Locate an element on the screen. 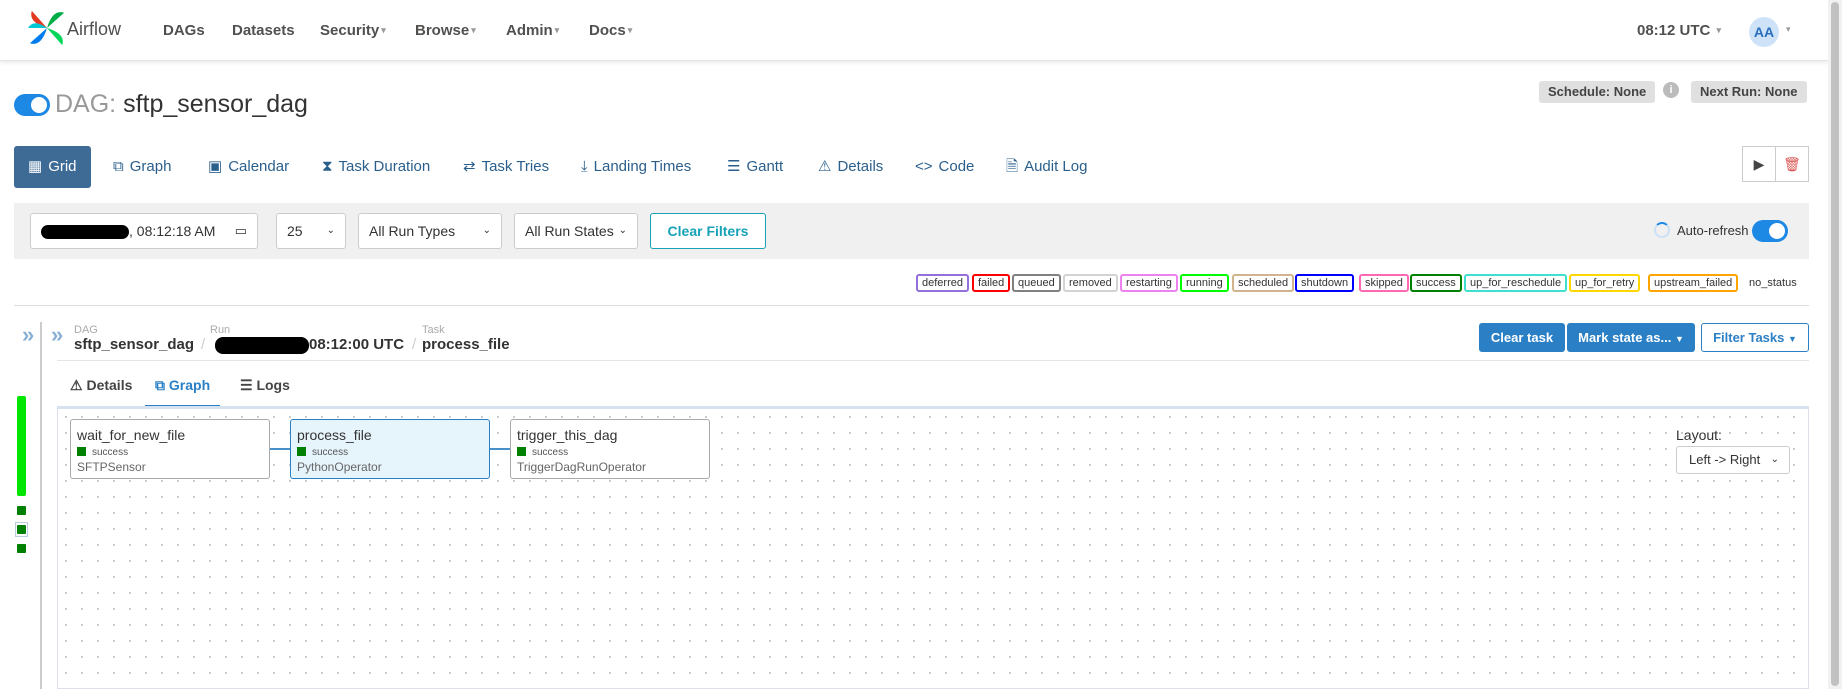 The width and height of the screenshot is (1842, 689). task-name: process_file is located at coordinates (334, 435).